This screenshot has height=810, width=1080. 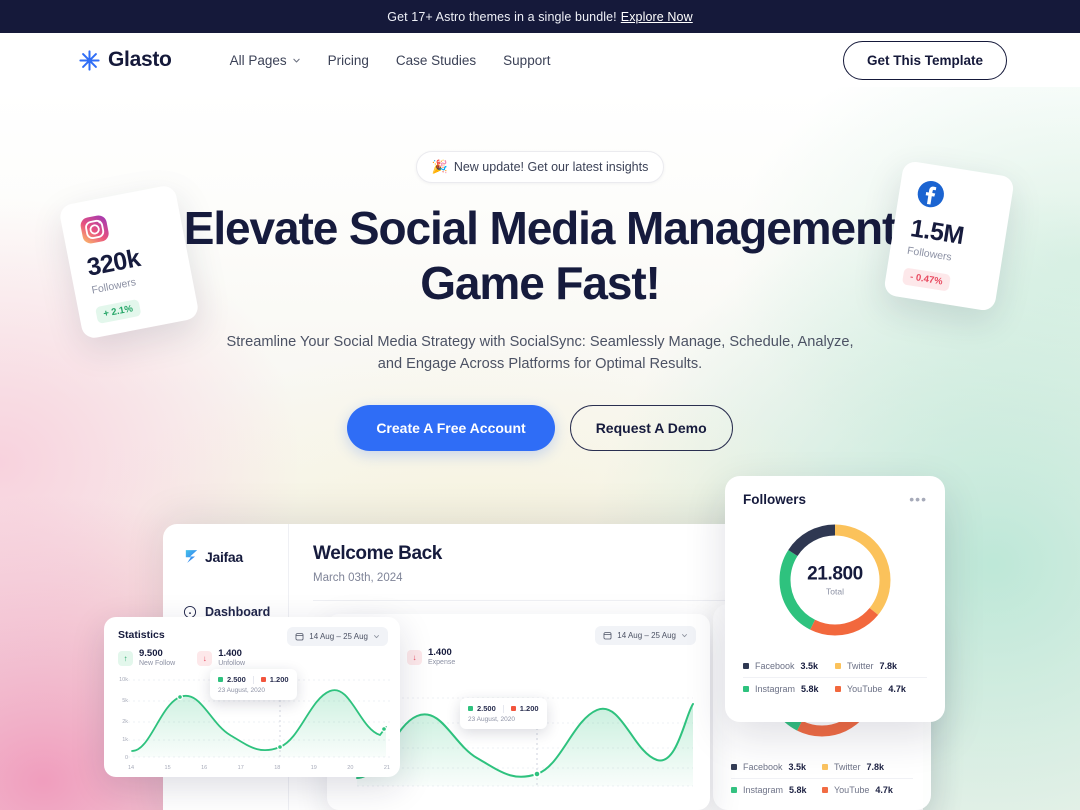 I want to click on get-this-template-button: Get This Template, so click(x=924, y=60).